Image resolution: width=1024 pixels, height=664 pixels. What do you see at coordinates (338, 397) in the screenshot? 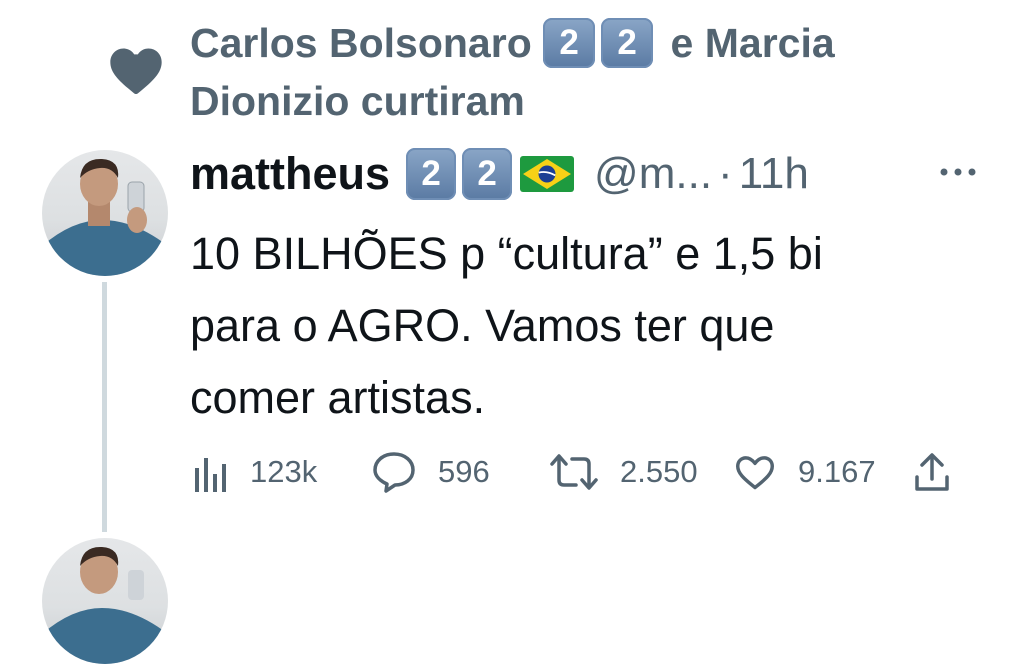
I see `tweet-text-line: comer artistas.` at bounding box center [338, 397].